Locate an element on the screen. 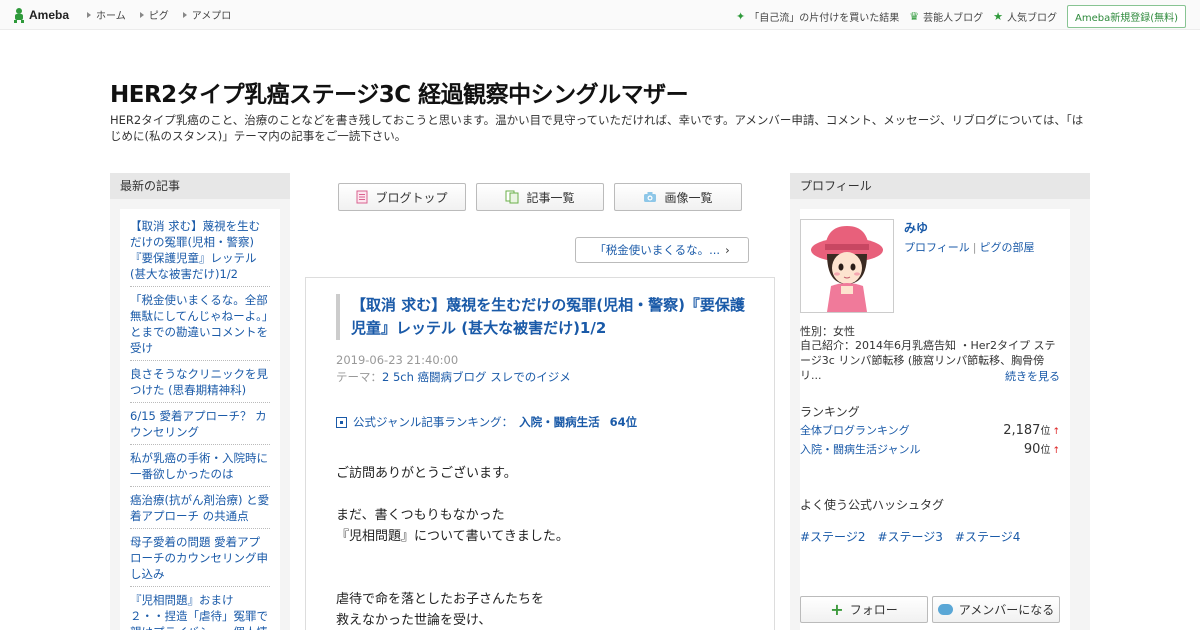 This screenshot has width=1200, height=630. profile-gender: 性別：女性 is located at coordinates (827, 331).